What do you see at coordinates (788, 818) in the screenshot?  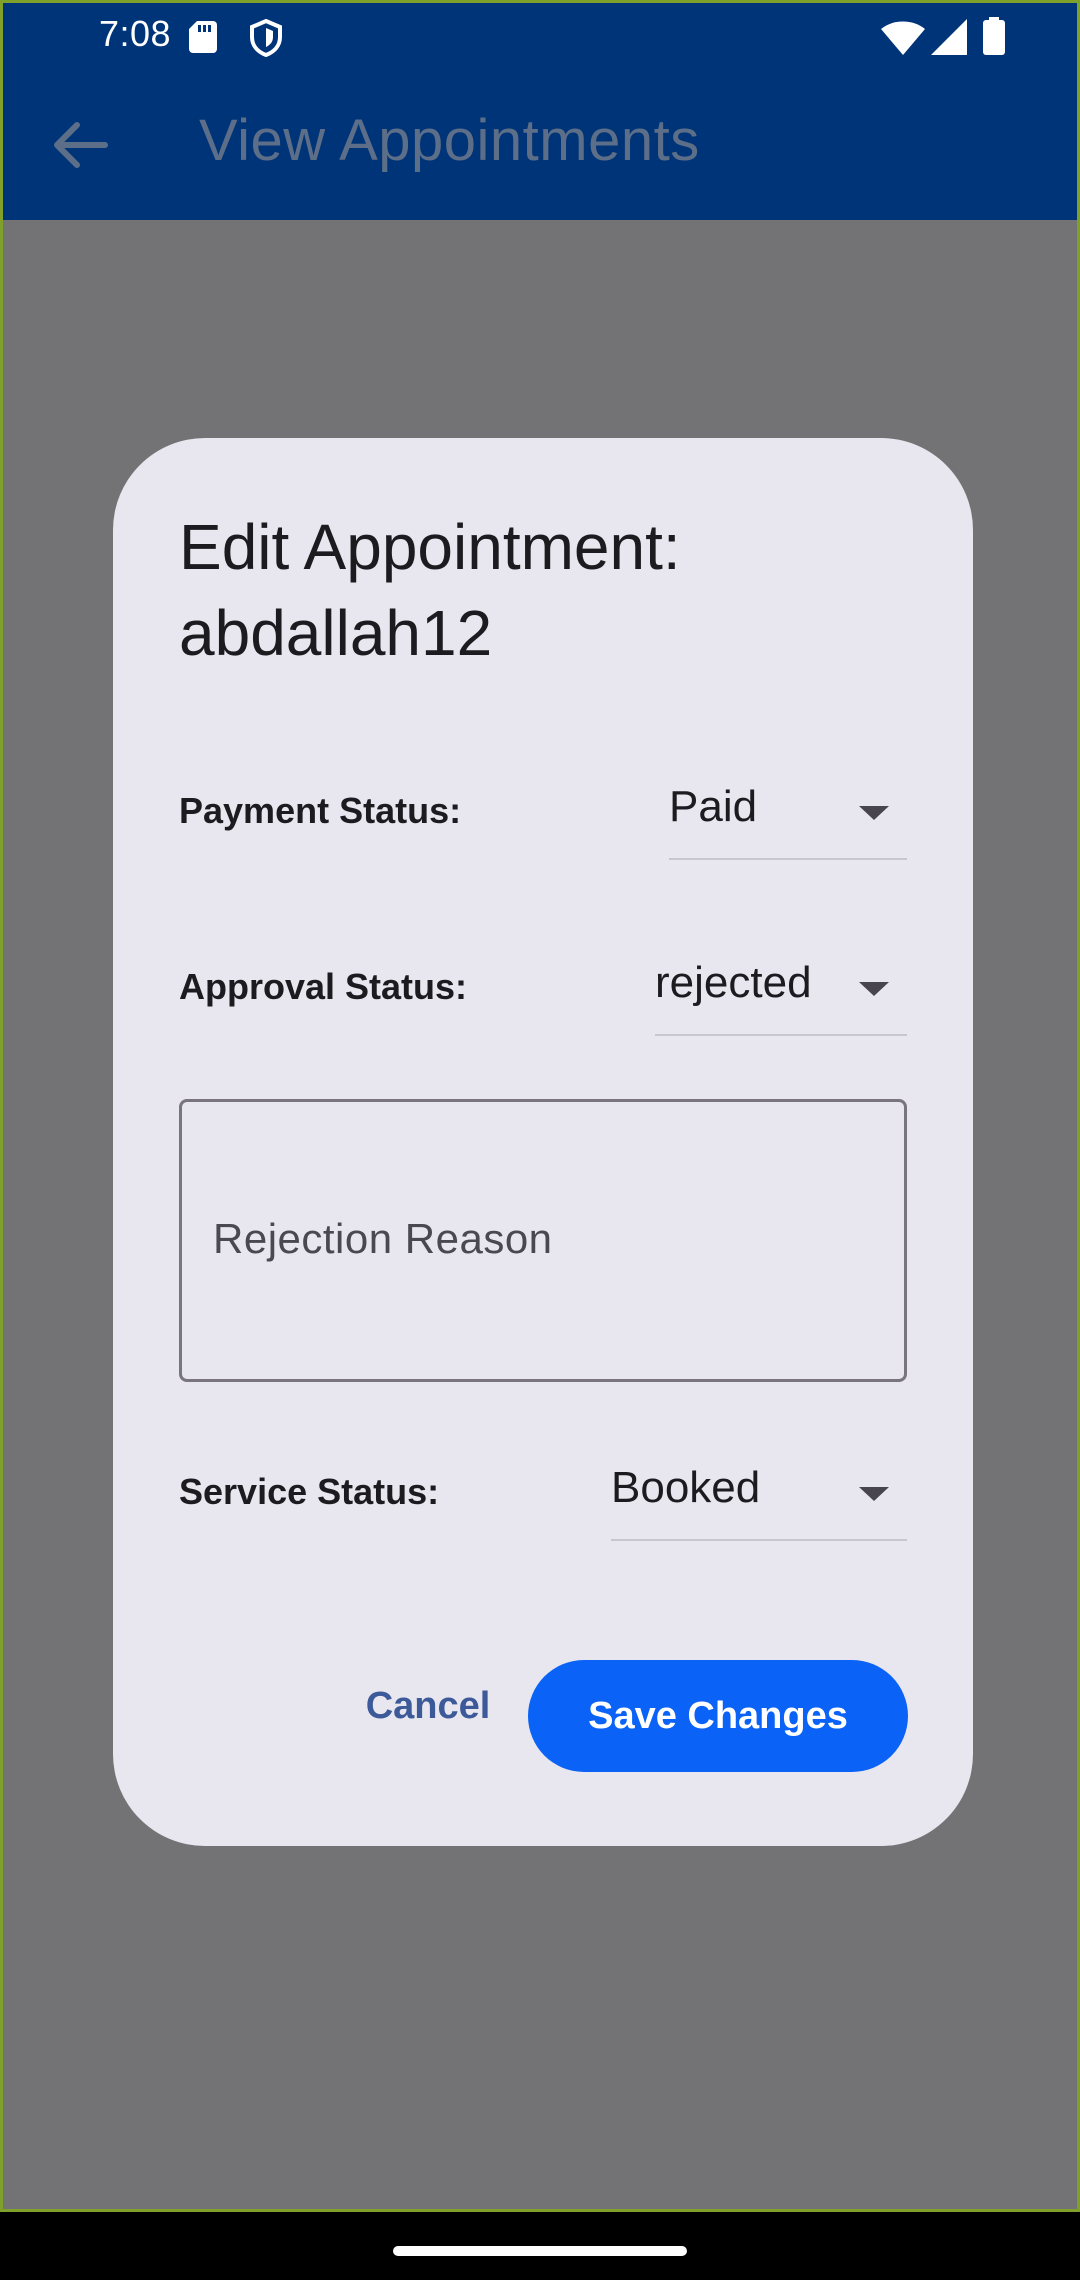 I see `payment-status-dropdown: Paid` at bounding box center [788, 818].